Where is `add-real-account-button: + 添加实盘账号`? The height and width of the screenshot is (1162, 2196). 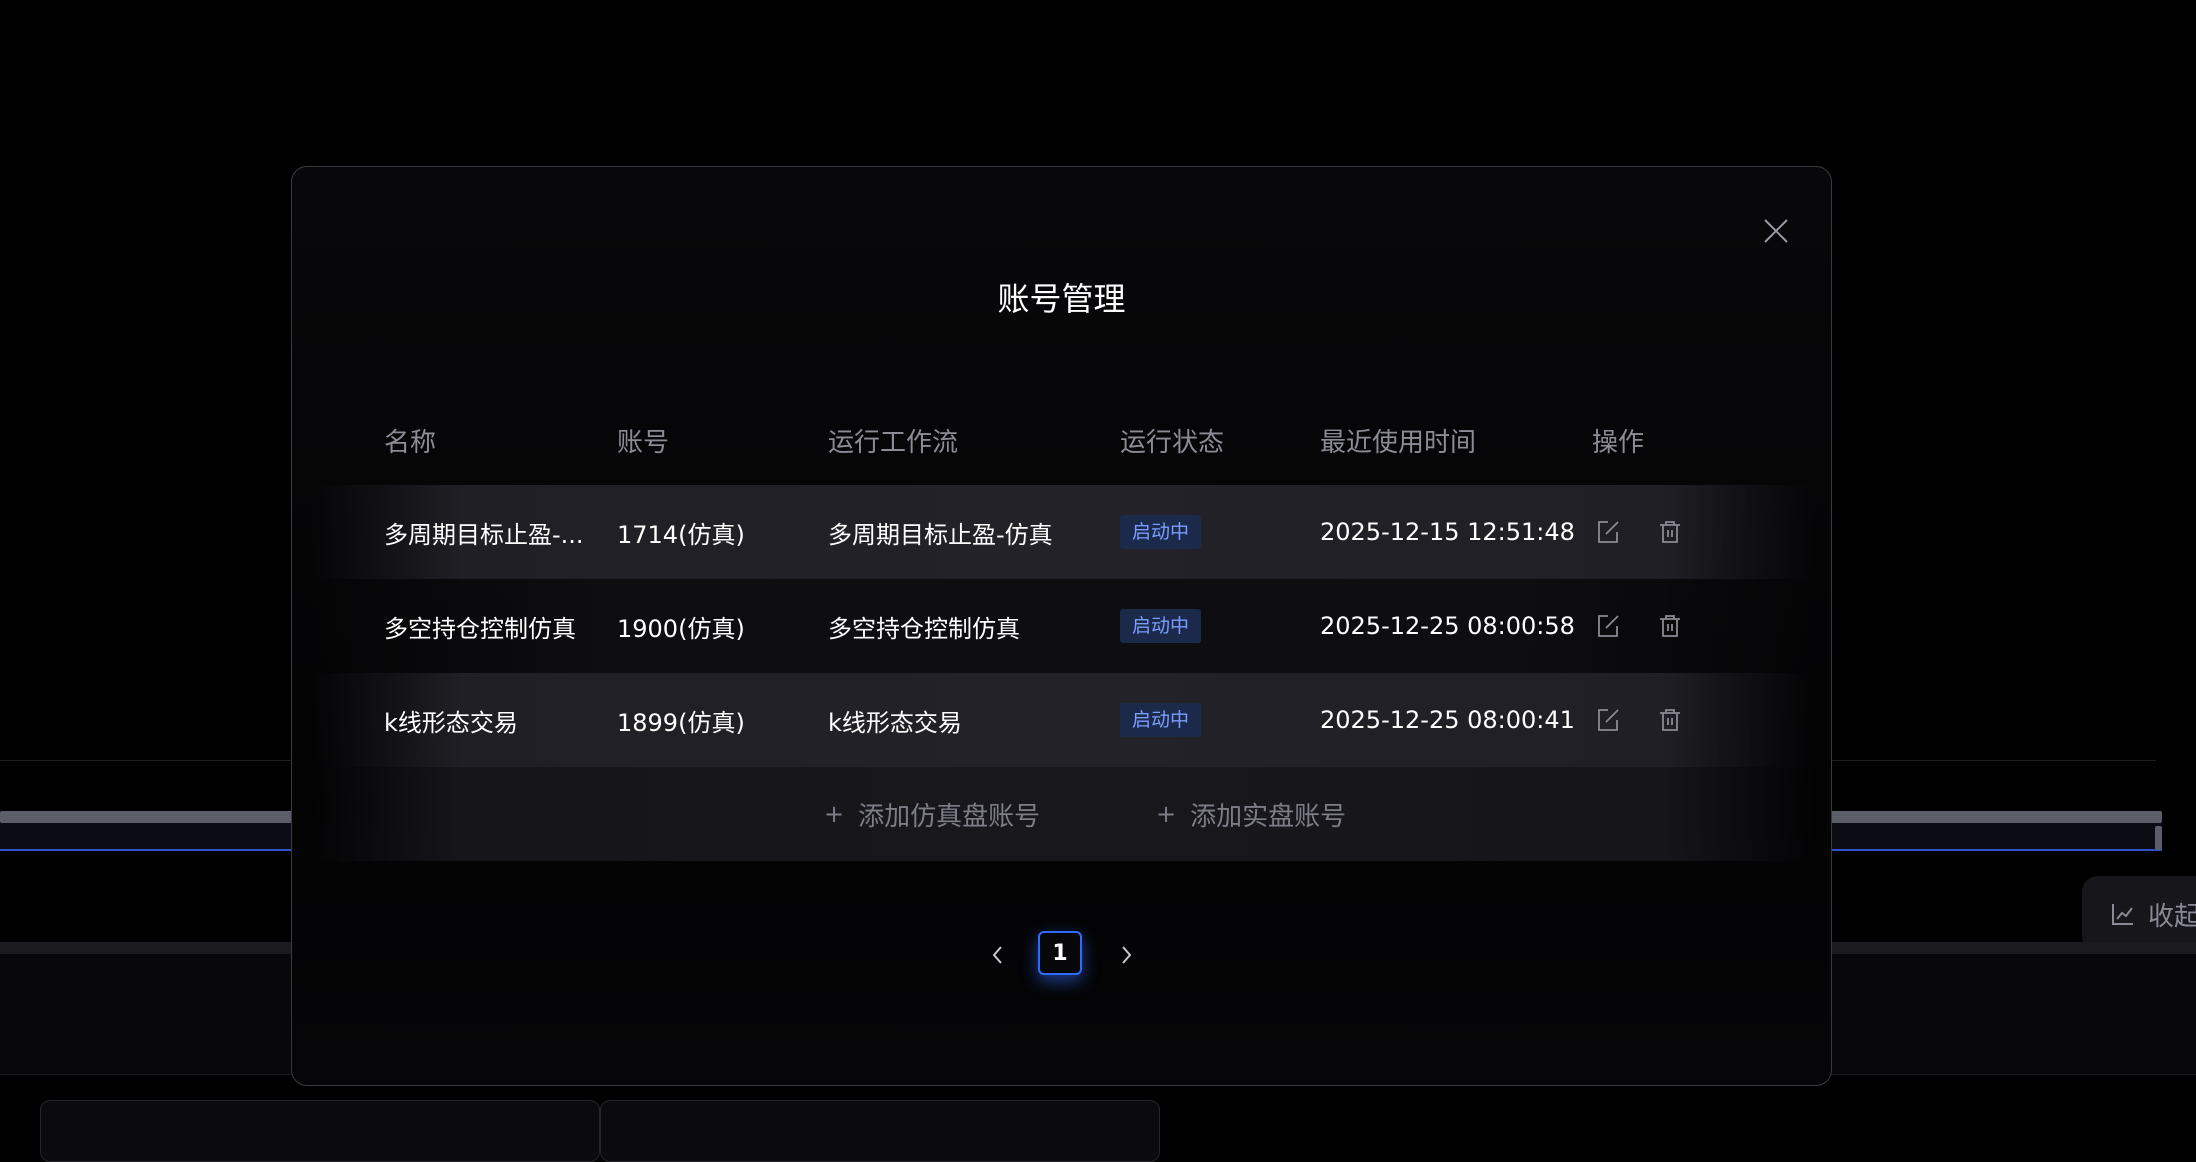
add-real-account-button: + 添加实盘账号 is located at coordinates (1251, 814).